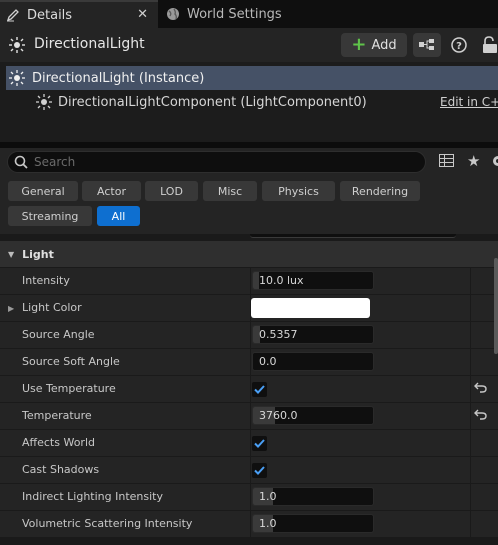  I want to click on property-label: Cast Shadows, so click(61, 469).